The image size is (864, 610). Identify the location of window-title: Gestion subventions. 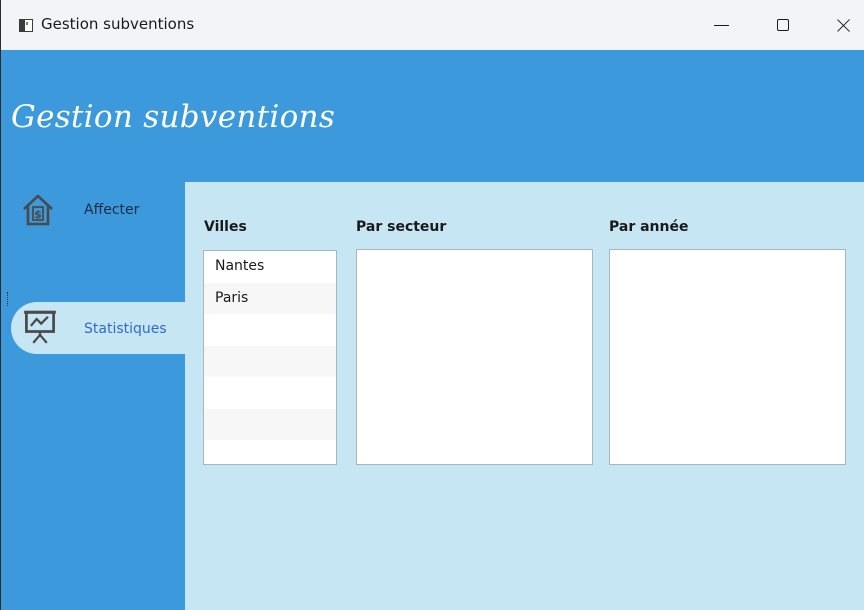
(118, 24).